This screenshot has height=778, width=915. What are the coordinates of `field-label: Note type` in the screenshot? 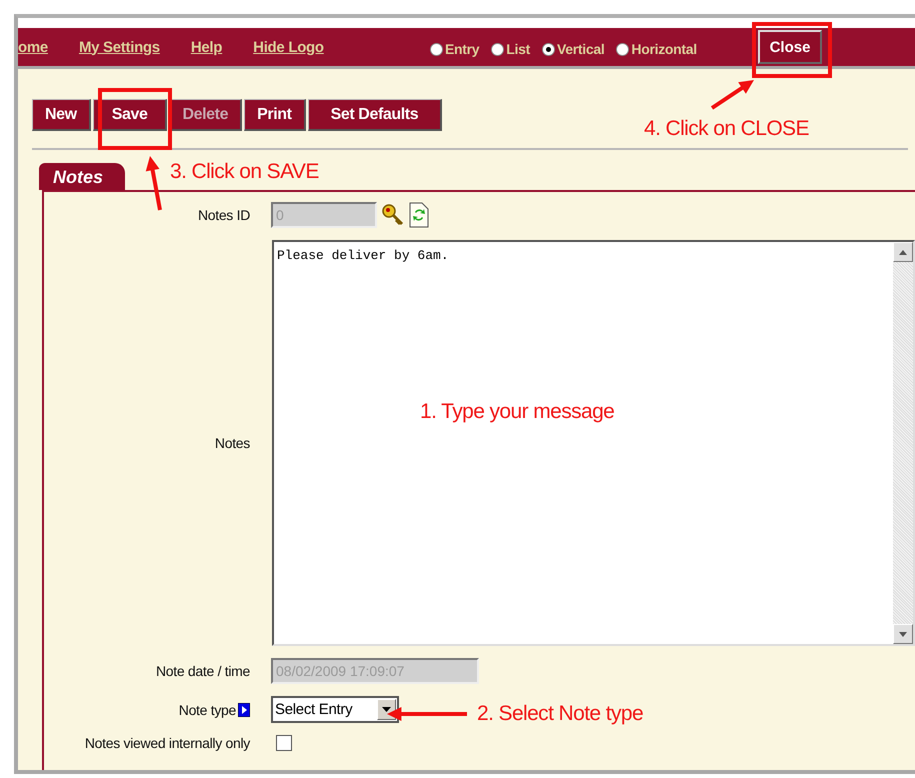 It's located at (207, 710).